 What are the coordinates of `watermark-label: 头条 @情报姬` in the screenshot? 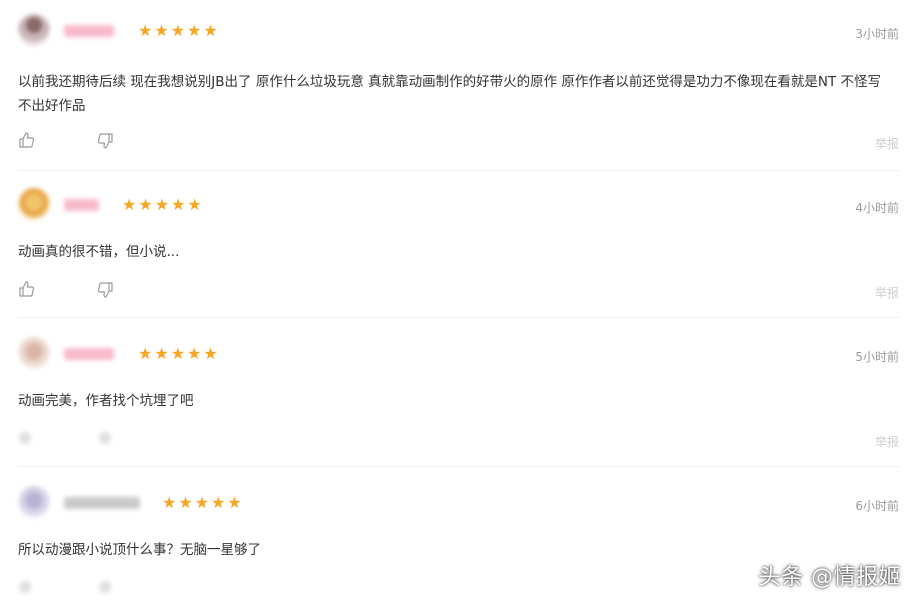 It's located at (829, 577).